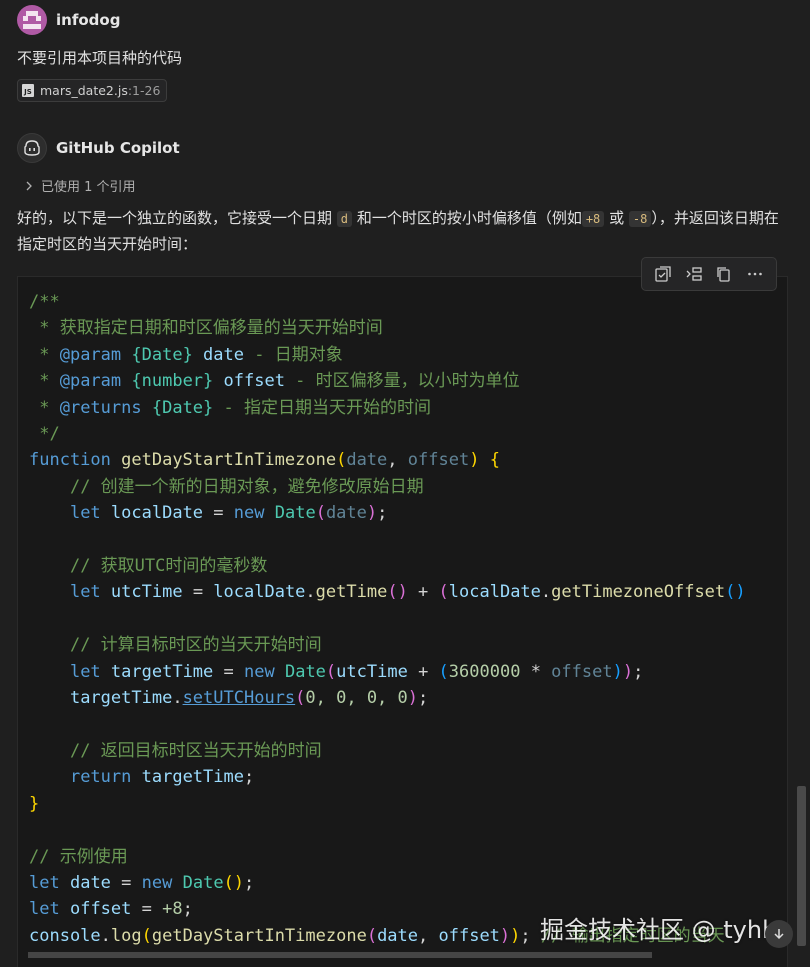 The height and width of the screenshot is (967, 810). What do you see at coordinates (617, 218) in the screenshot?
I see `intro-text: 或` at bounding box center [617, 218].